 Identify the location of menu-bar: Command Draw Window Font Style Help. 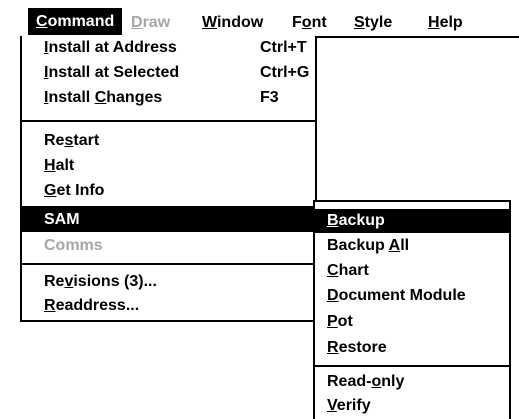
(269, 19).